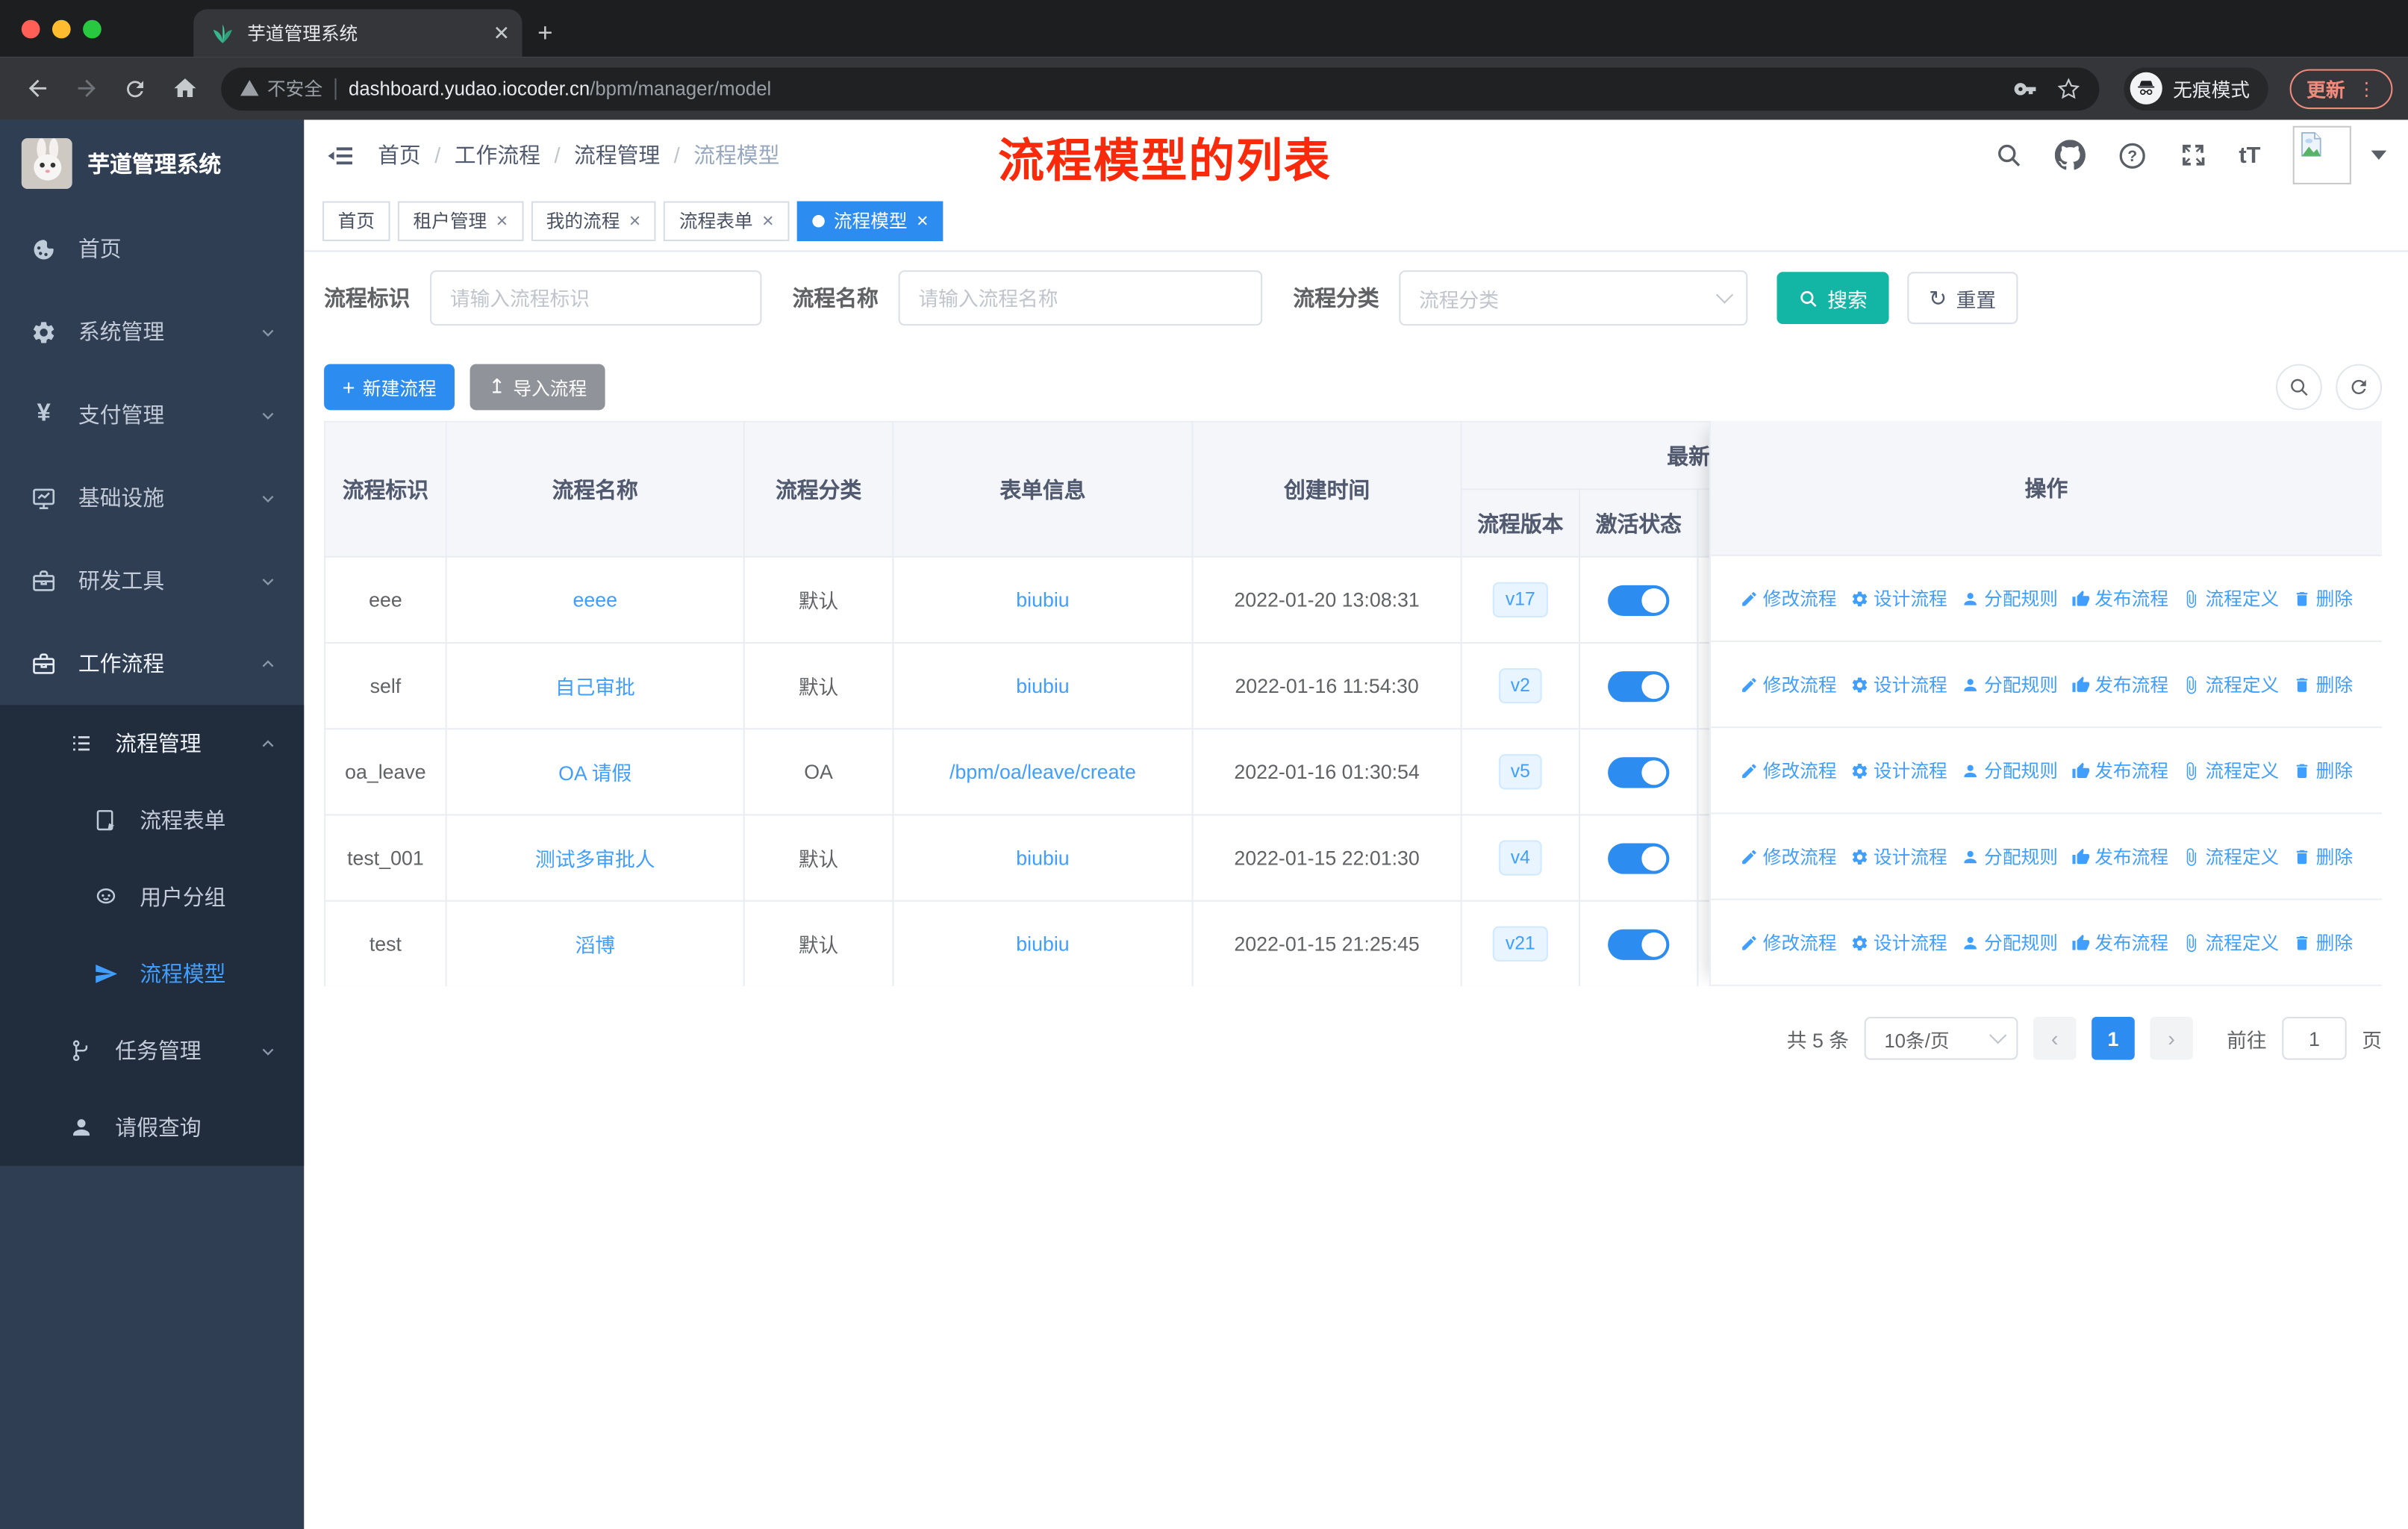 Image resolution: width=2408 pixels, height=1529 pixels. What do you see at coordinates (2113, 1038) in the screenshot?
I see `page-1-button: 1` at bounding box center [2113, 1038].